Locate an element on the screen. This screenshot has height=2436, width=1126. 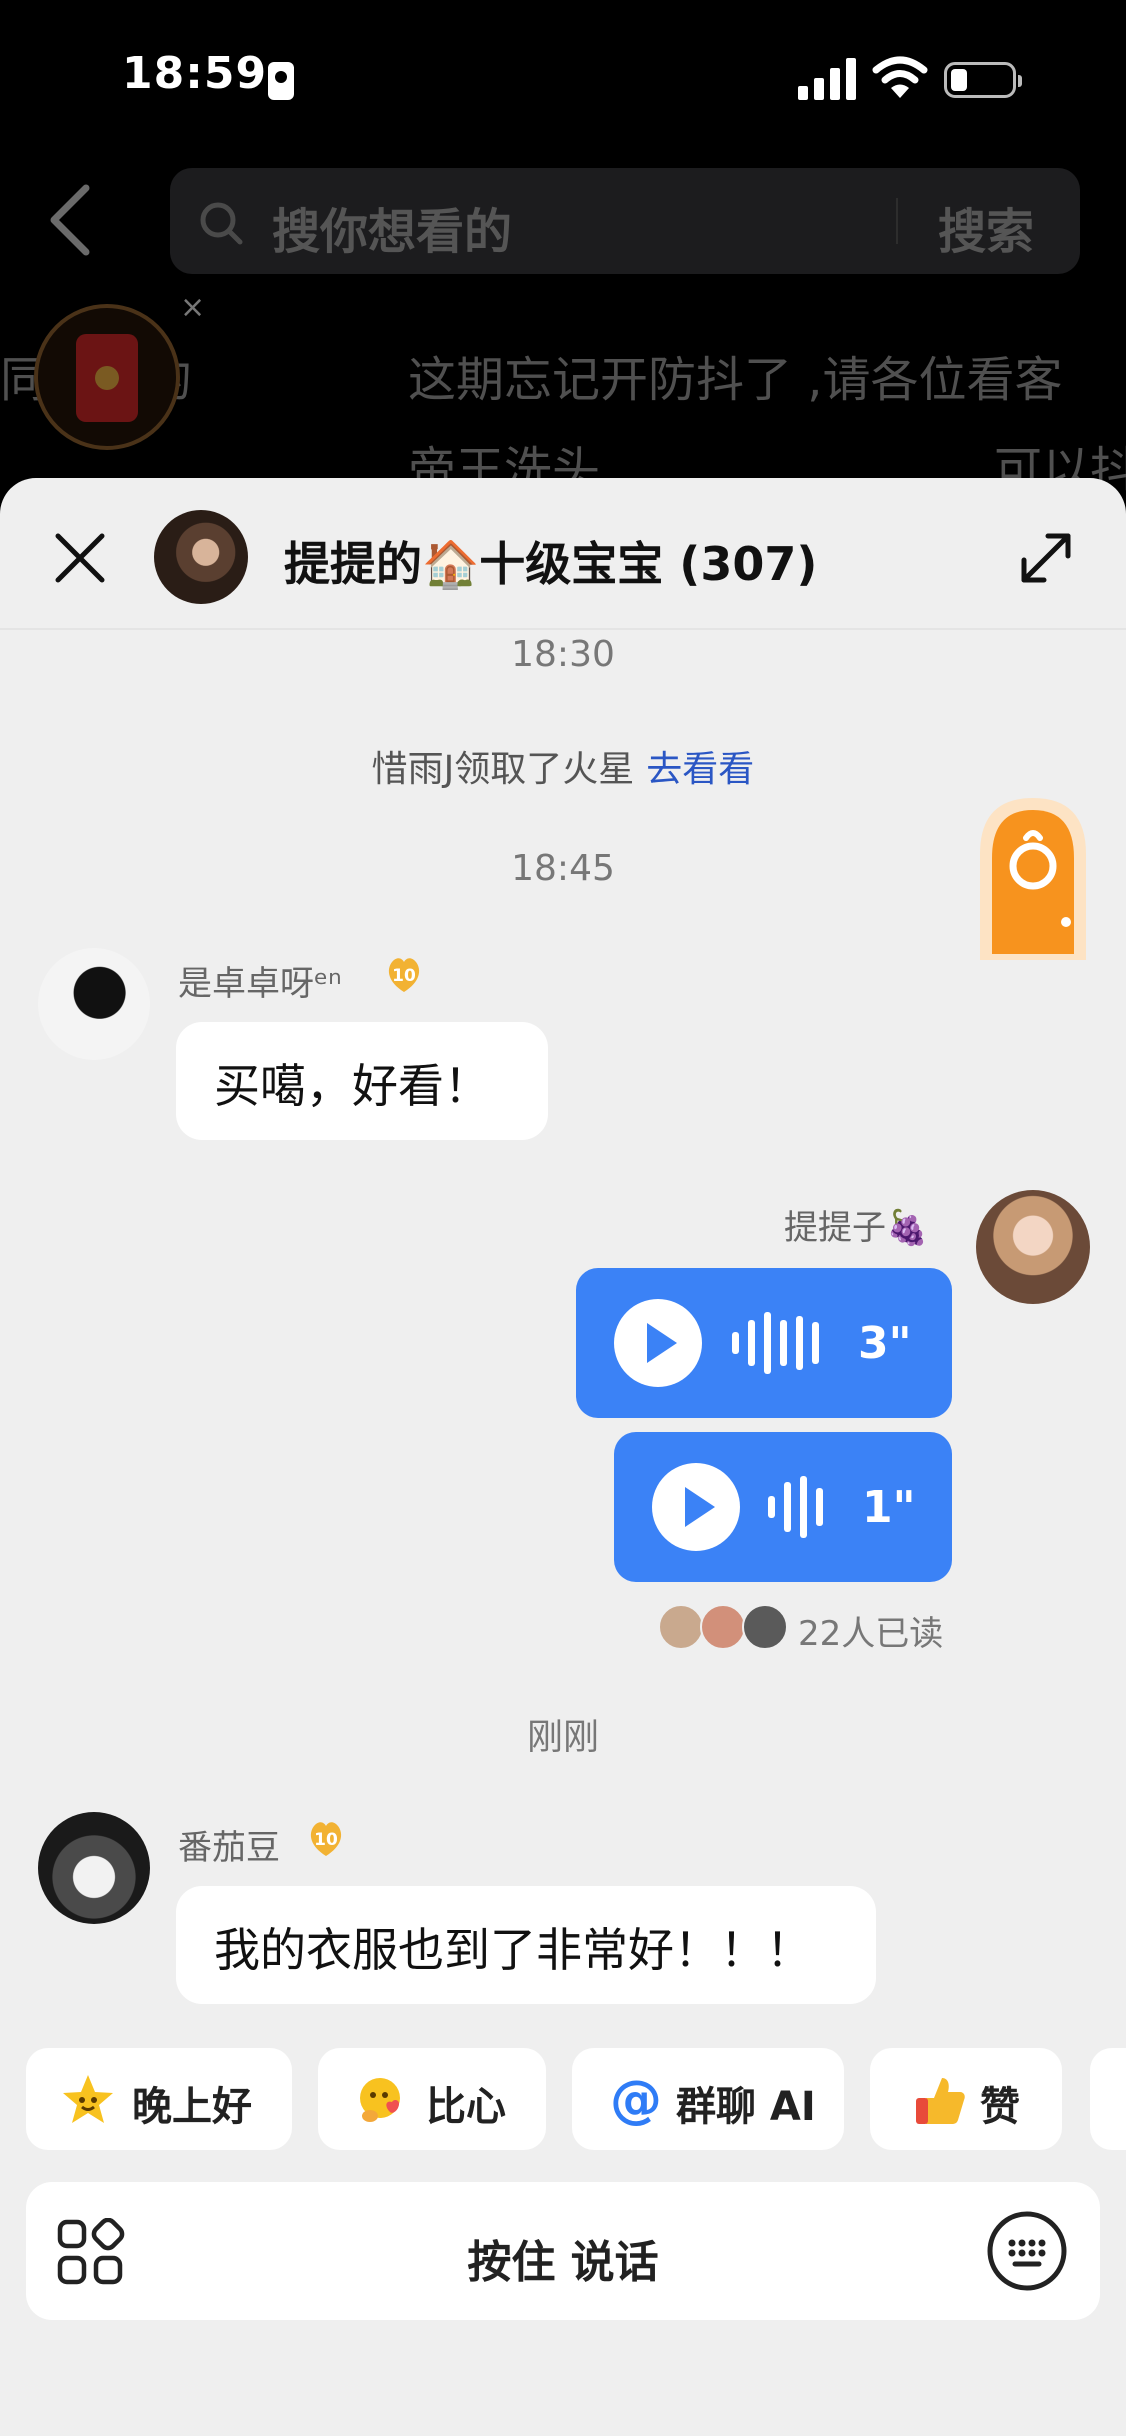
voice-message: 1" is located at coordinates (783, 1507).